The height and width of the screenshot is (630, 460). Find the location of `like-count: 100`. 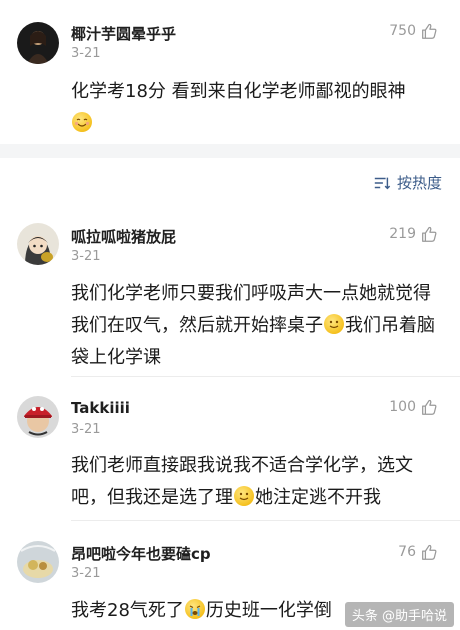

like-count: 100 is located at coordinates (402, 407).